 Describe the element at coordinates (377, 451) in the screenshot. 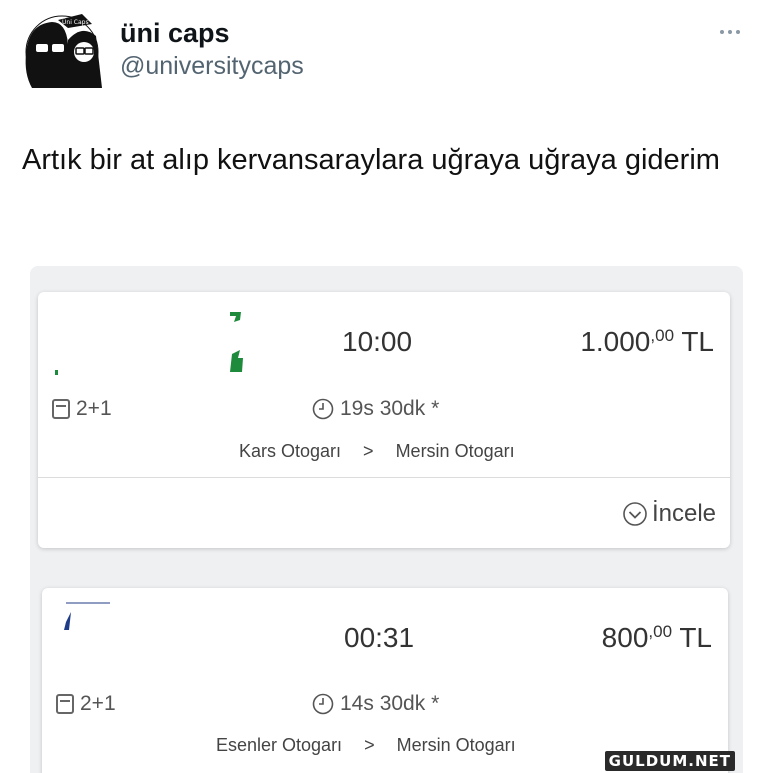

I see `route: Kars Otogarı > Mersin Otogarı` at that location.